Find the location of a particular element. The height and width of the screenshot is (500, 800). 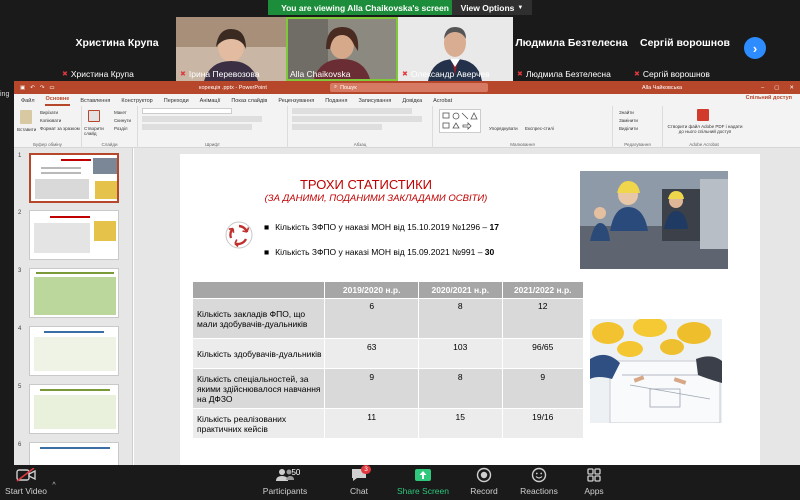

shapes-gallery is located at coordinates (460, 121).